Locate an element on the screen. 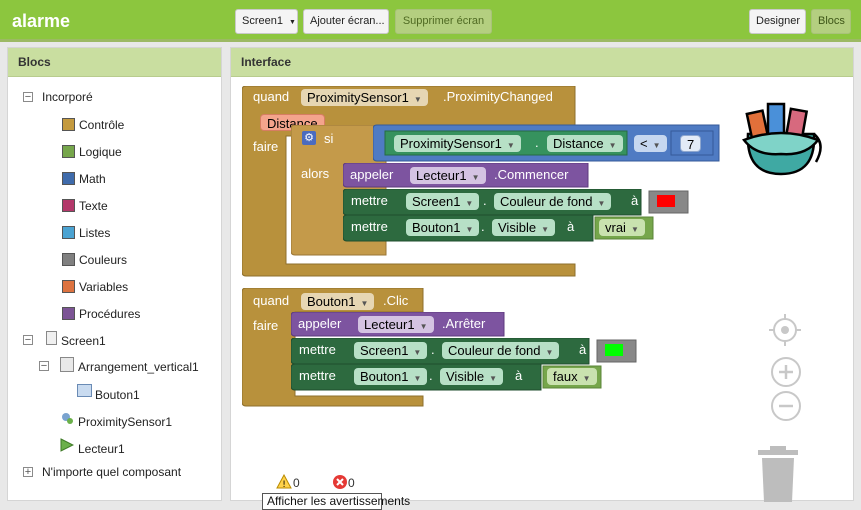 The image size is (861, 510). cond-property-dropdown: Distance ▼ is located at coordinates (585, 143).